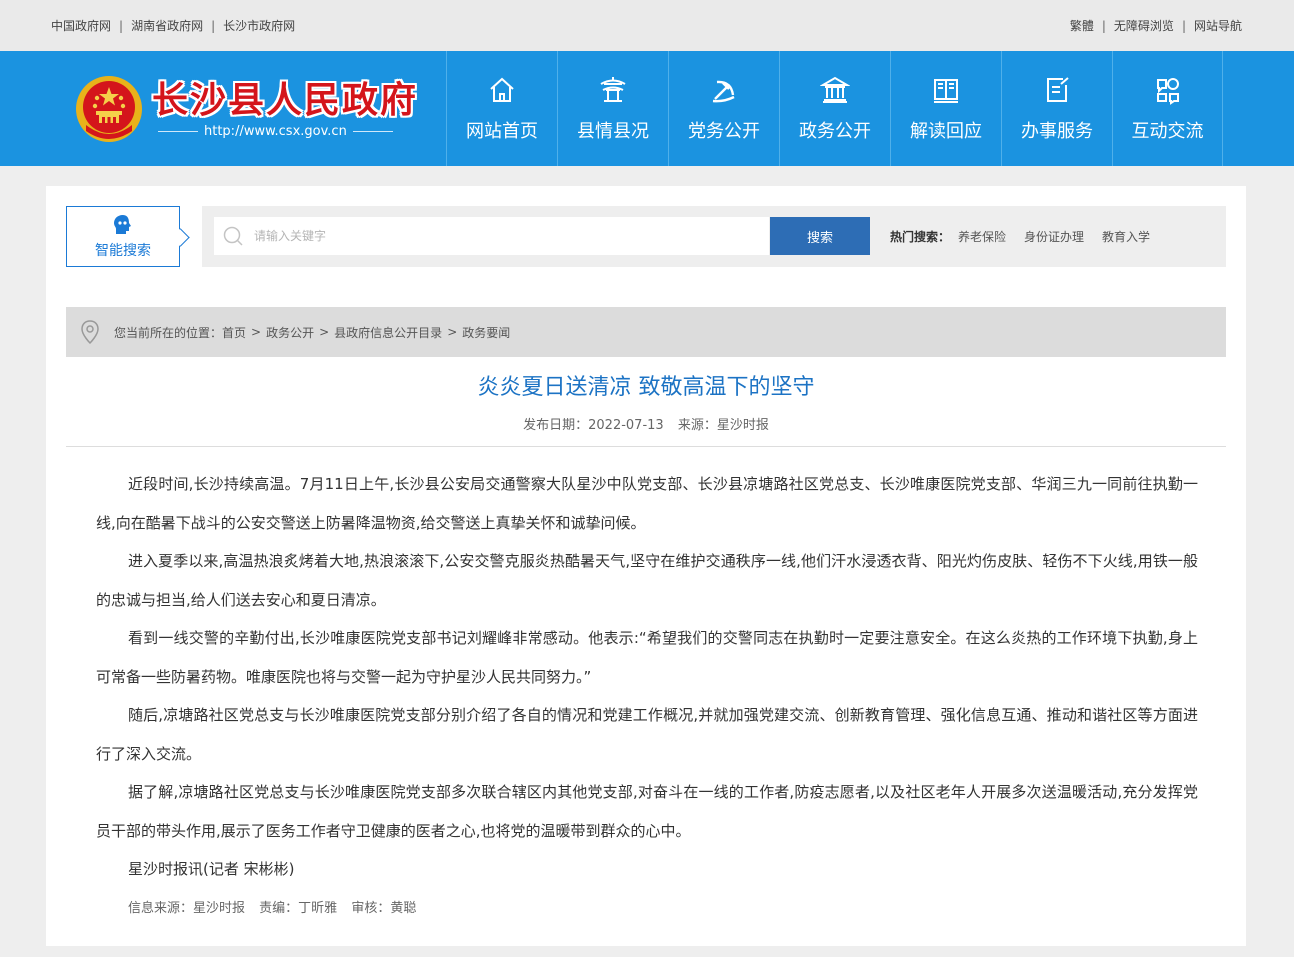 The width and height of the screenshot is (1294, 957). Describe the element at coordinates (946, 90) in the screenshot. I see `open-book-icon` at that location.